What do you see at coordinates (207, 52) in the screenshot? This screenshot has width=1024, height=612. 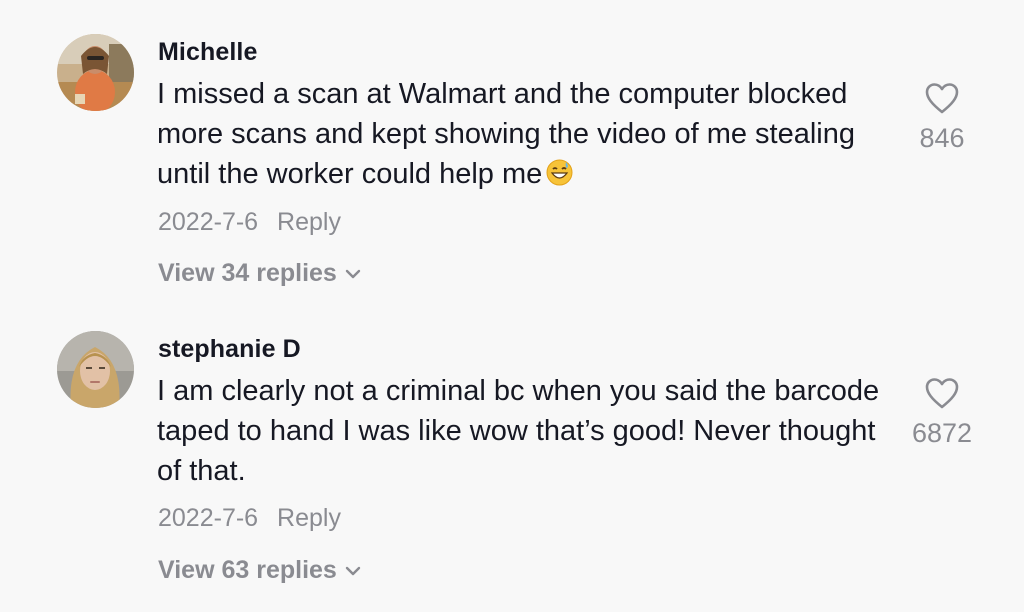 I see `username: Michelle` at bounding box center [207, 52].